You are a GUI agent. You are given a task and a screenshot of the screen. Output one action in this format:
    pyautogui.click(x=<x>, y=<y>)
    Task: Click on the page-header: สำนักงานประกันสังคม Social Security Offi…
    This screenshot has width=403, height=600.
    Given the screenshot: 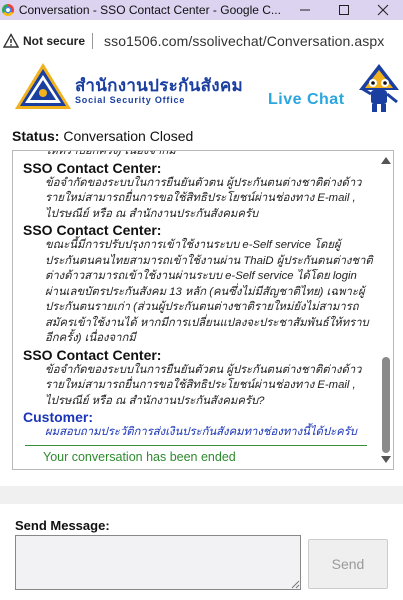 What is the action you would take?
    pyautogui.click(x=201, y=89)
    